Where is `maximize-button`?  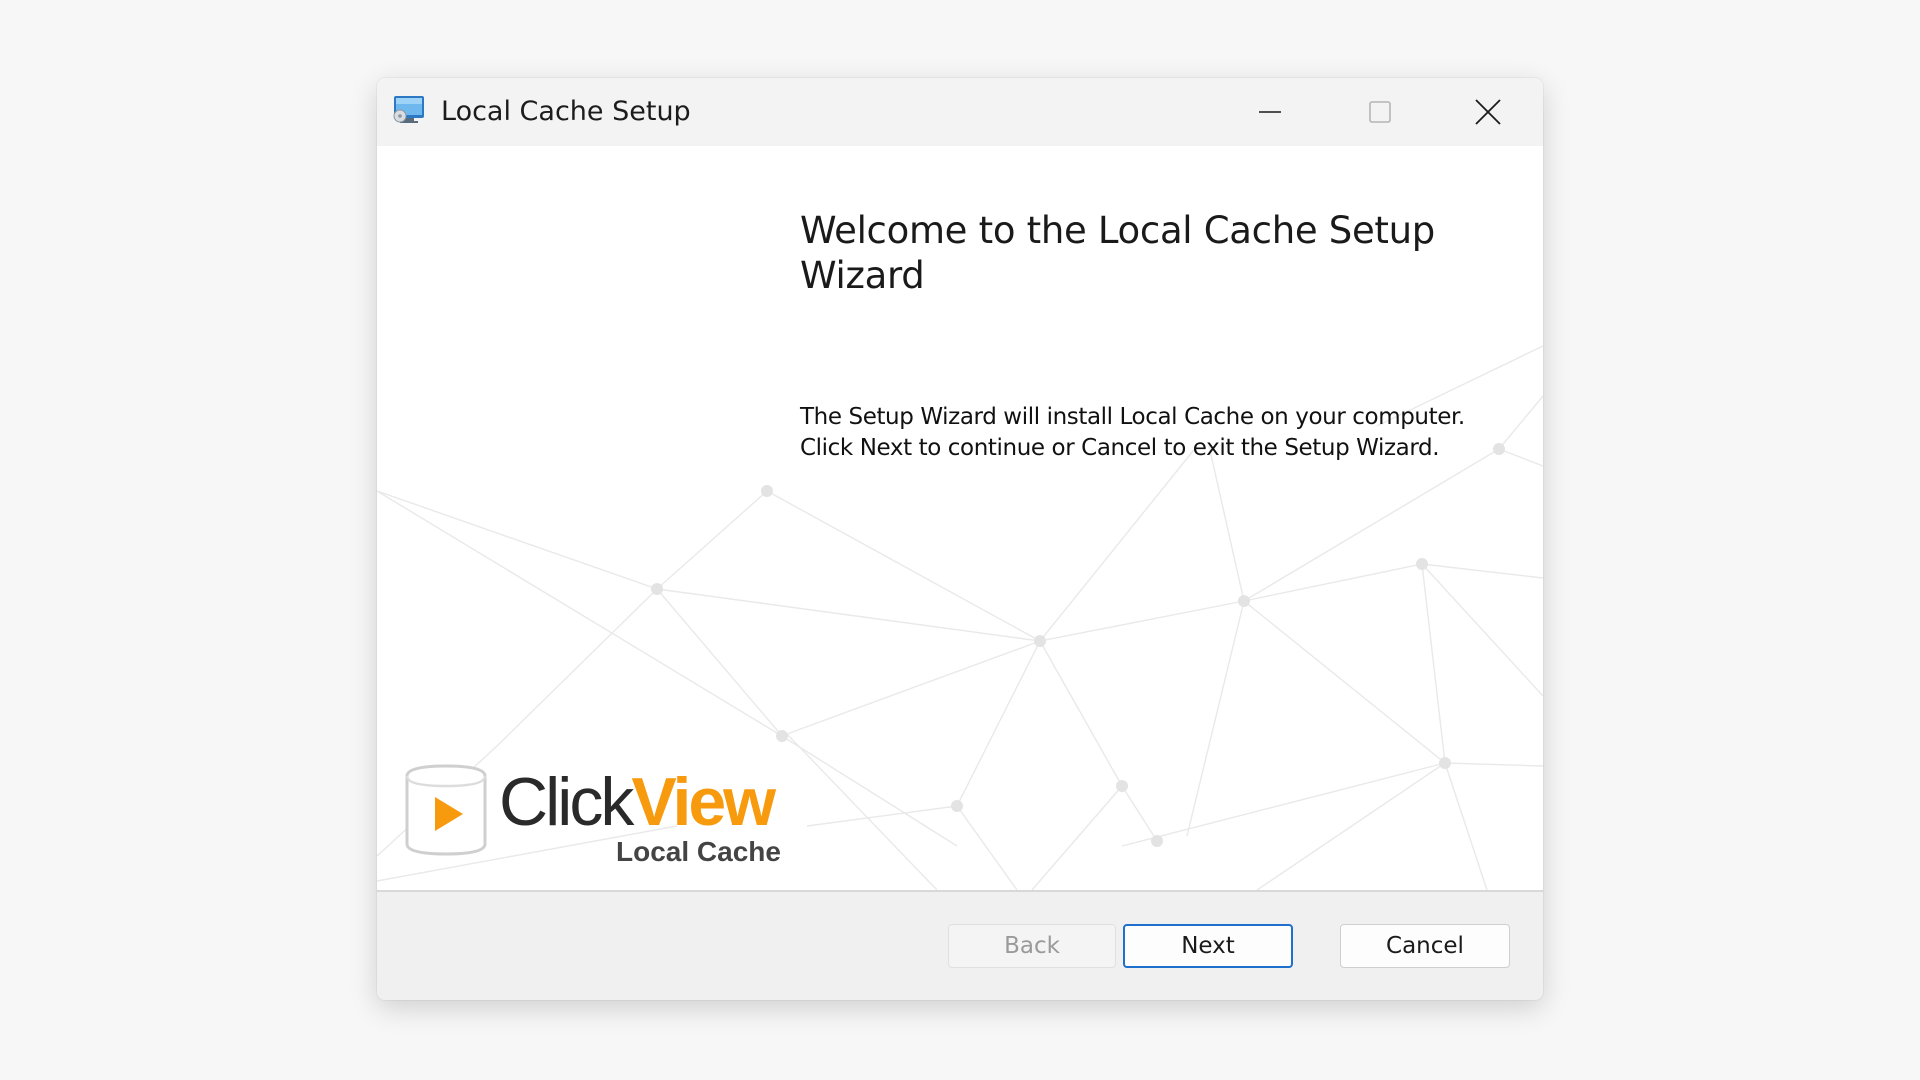
maximize-button is located at coordinates (1380, 112).